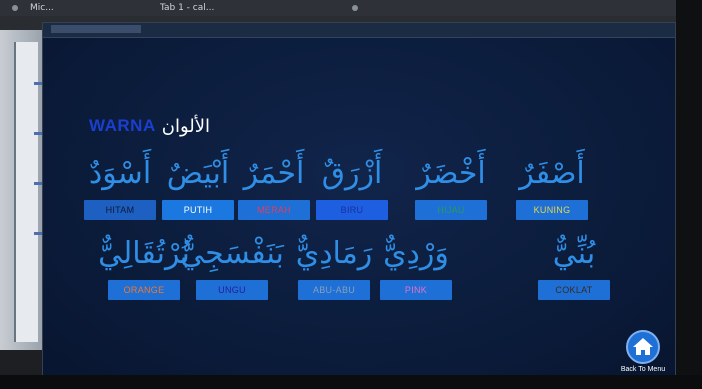  I want to click on status-dot-icon, so click(355, 8).